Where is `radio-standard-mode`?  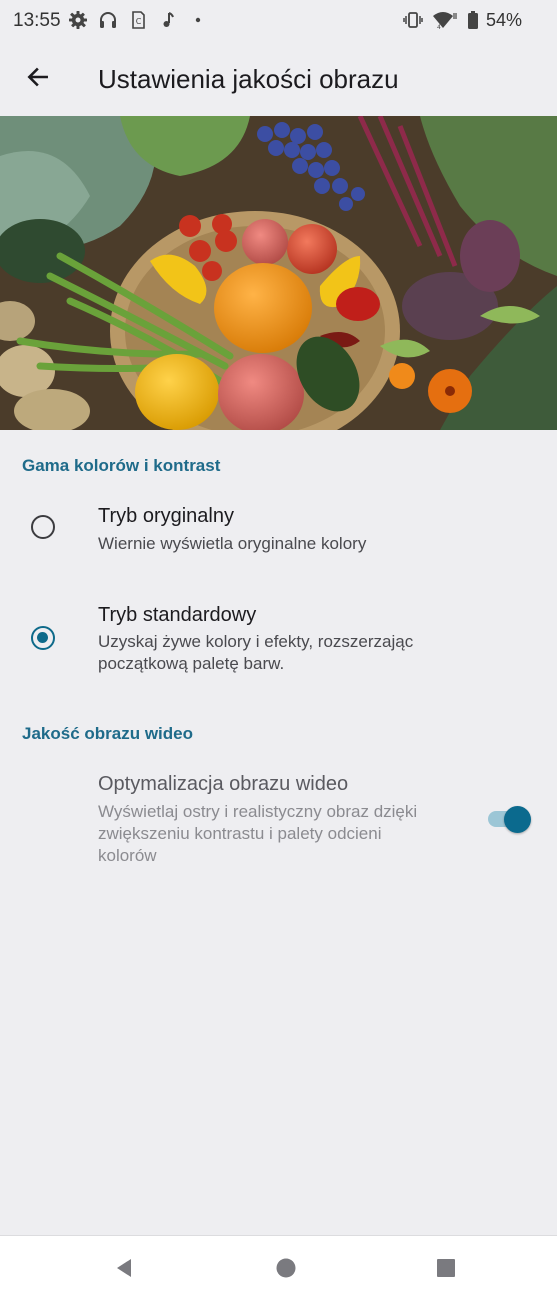 radio-standard-mode is located at coordinates (43, 638).